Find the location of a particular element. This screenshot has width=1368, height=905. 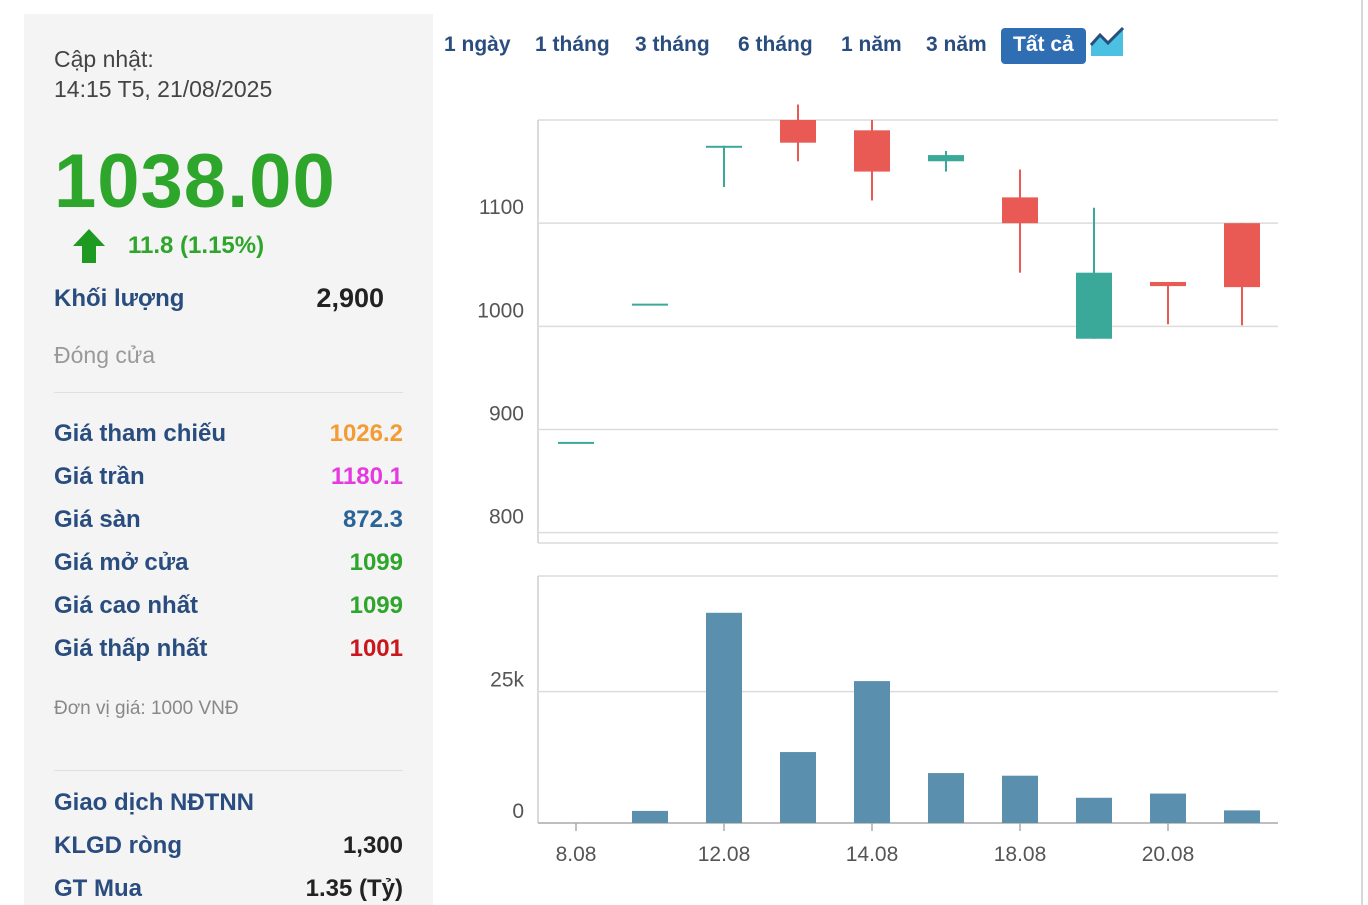

x-tick-label: 12.08 is located at coordinates (724, 854).